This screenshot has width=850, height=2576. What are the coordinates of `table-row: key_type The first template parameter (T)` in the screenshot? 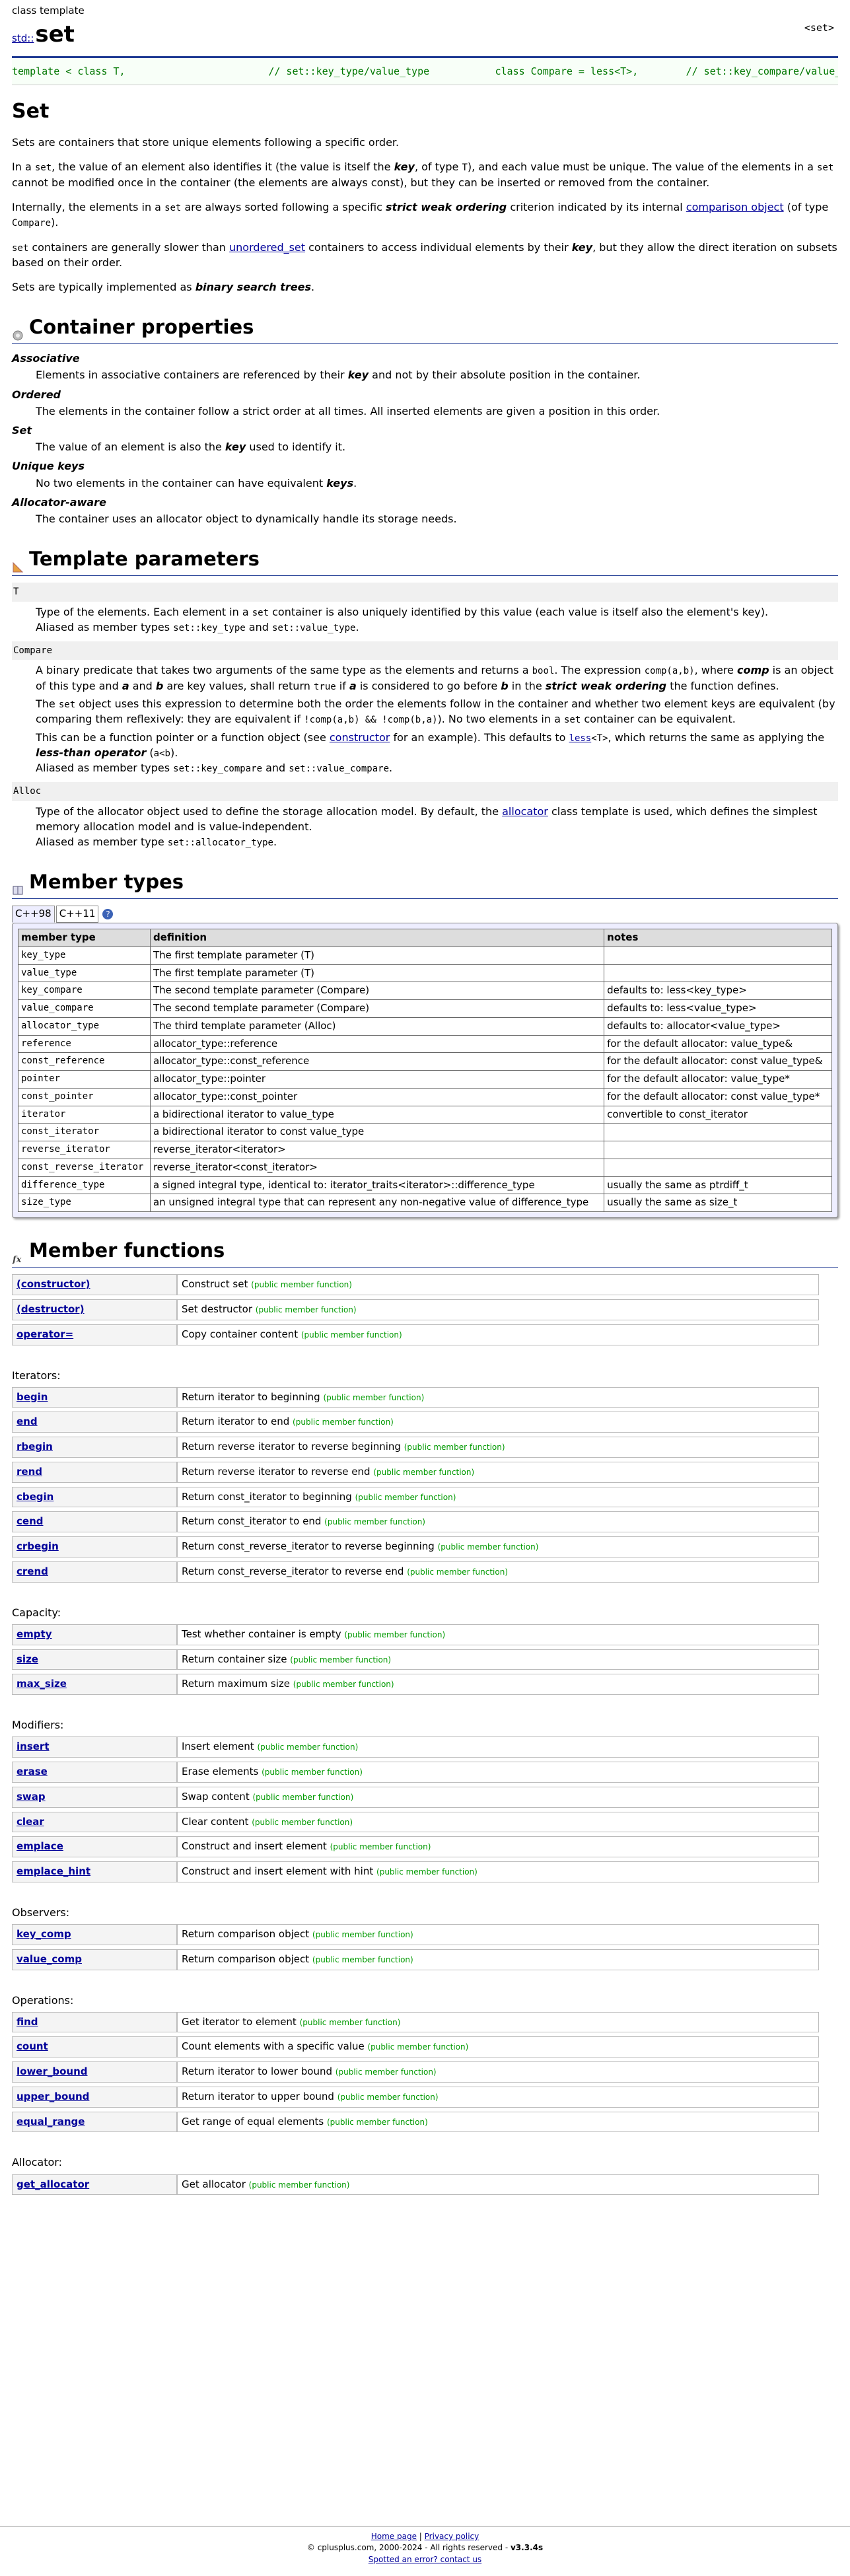 It's located at (425, 956).